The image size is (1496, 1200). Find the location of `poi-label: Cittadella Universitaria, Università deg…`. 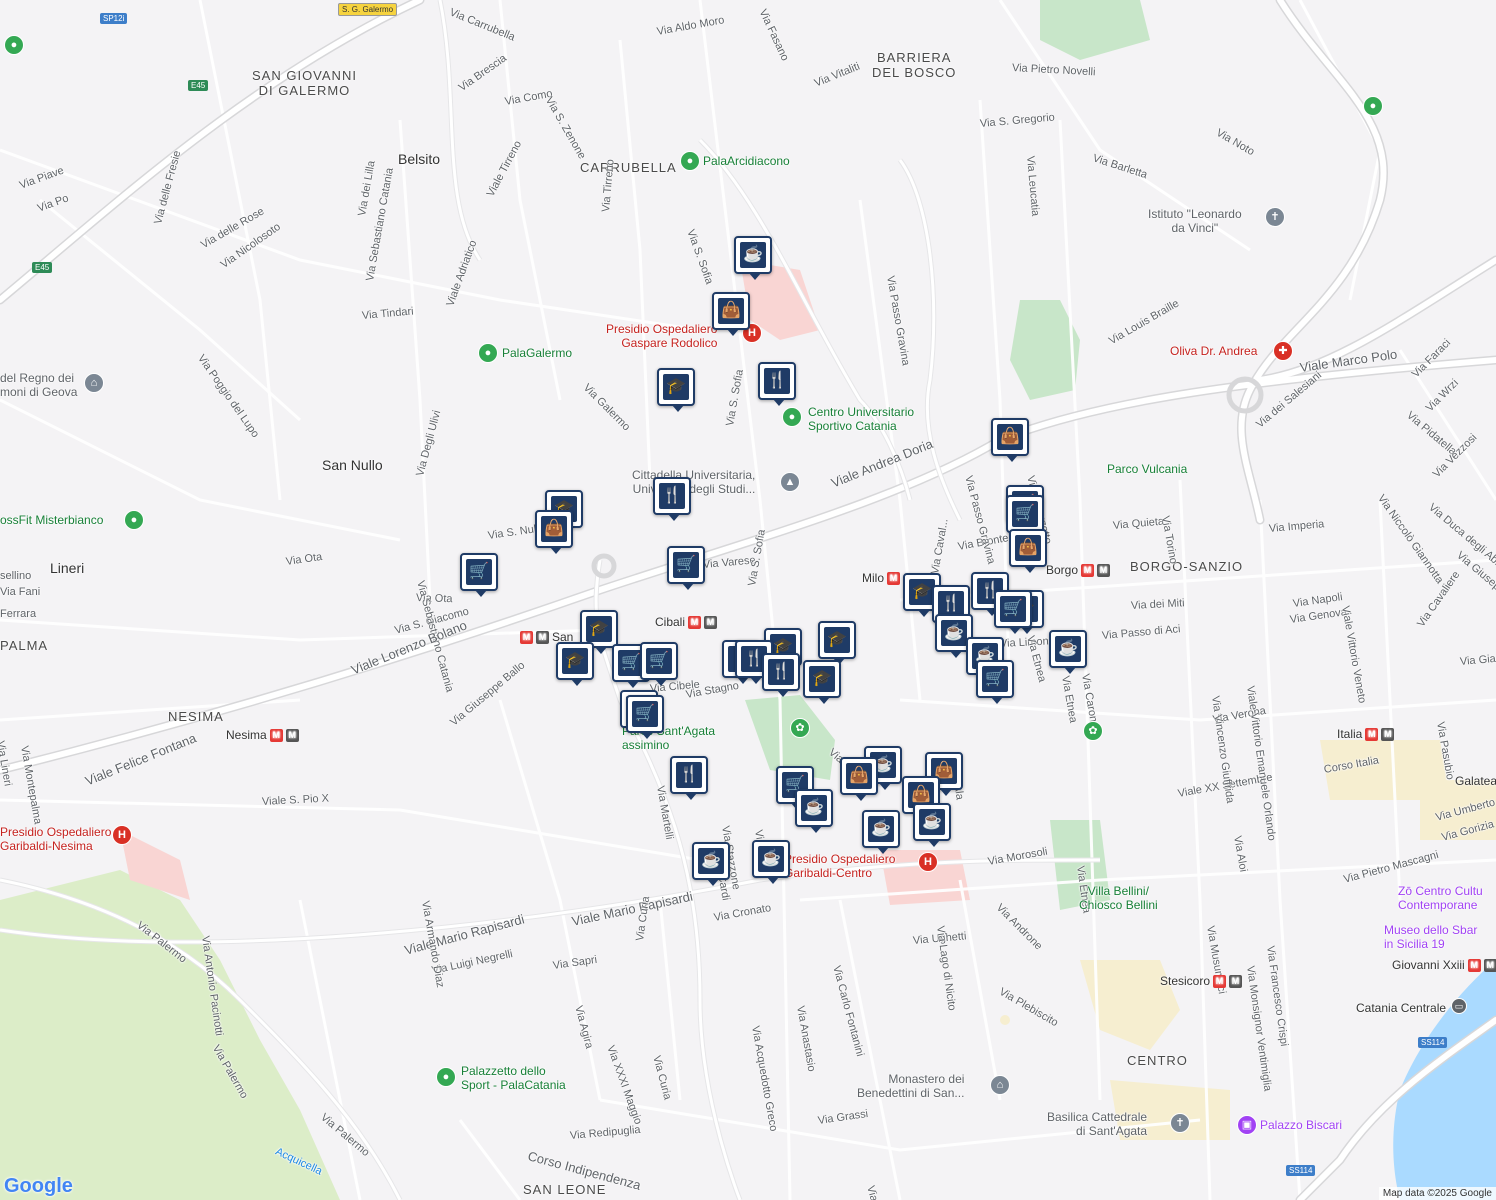

poi-label: Cittadella Universitaria, Università deg… is located at coordinates (693, 482).